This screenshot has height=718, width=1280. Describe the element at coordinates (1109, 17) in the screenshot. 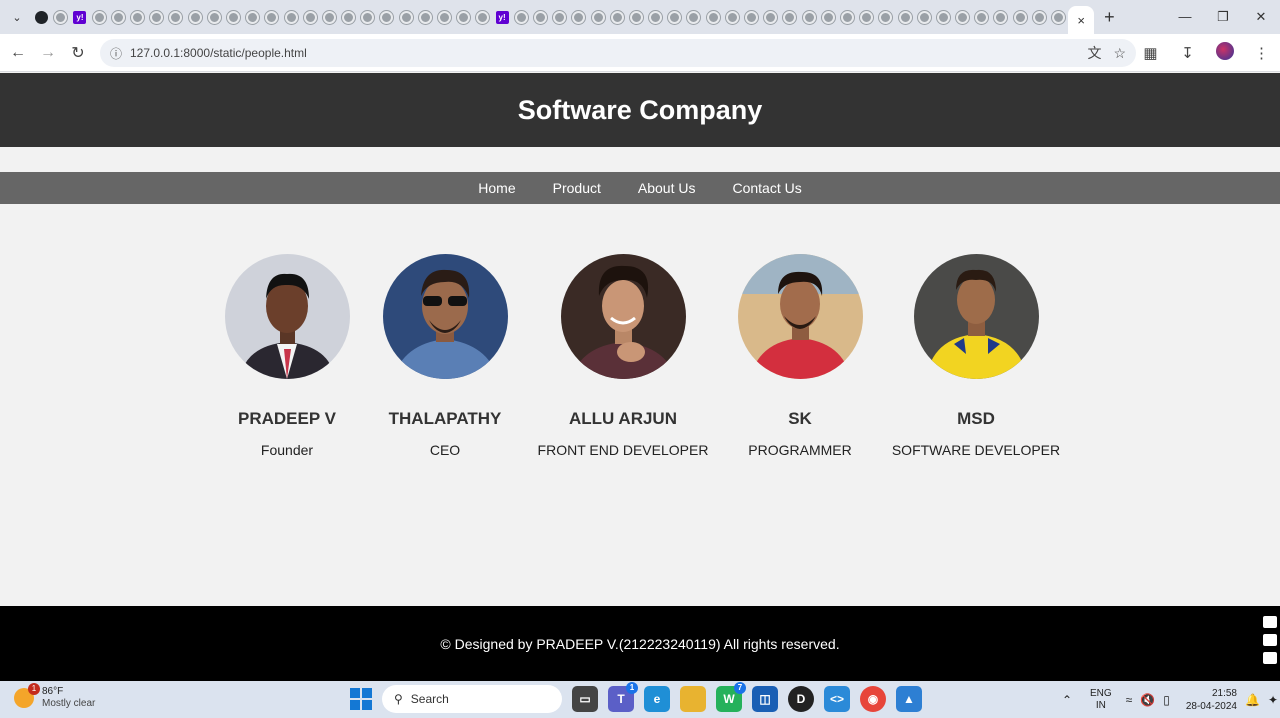

I see `new-tab-button: +` at that location.